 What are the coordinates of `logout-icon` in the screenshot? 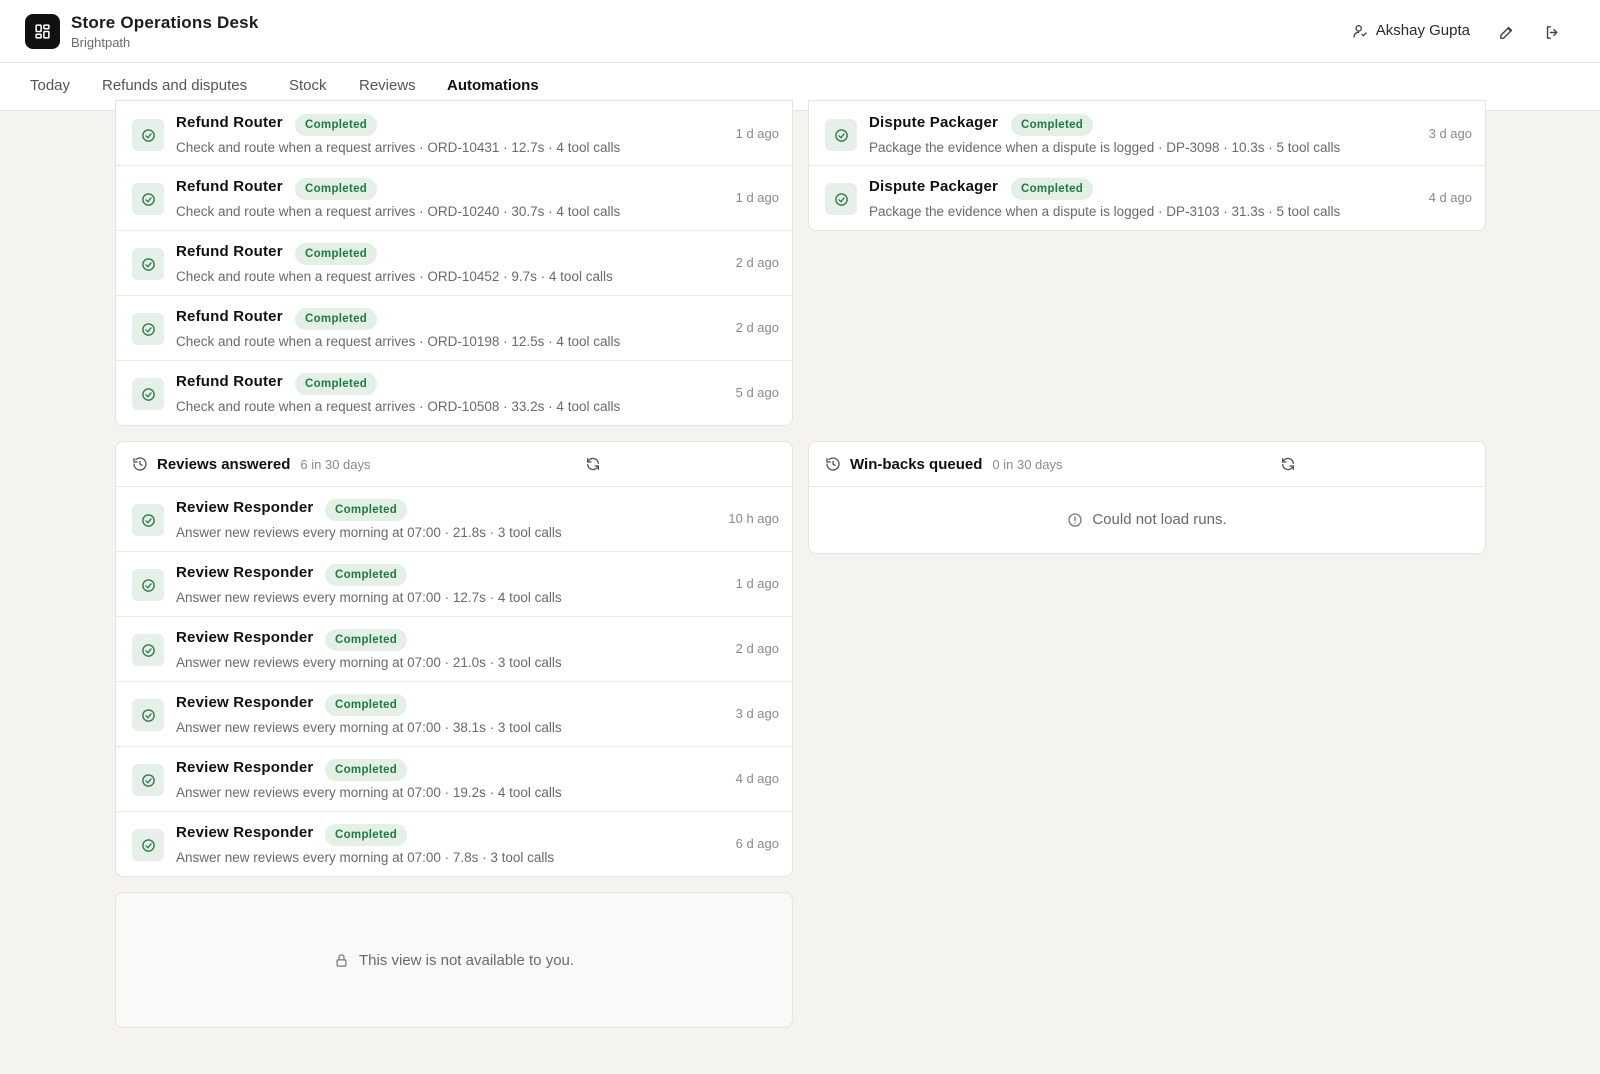 It's located at (1551, 32).